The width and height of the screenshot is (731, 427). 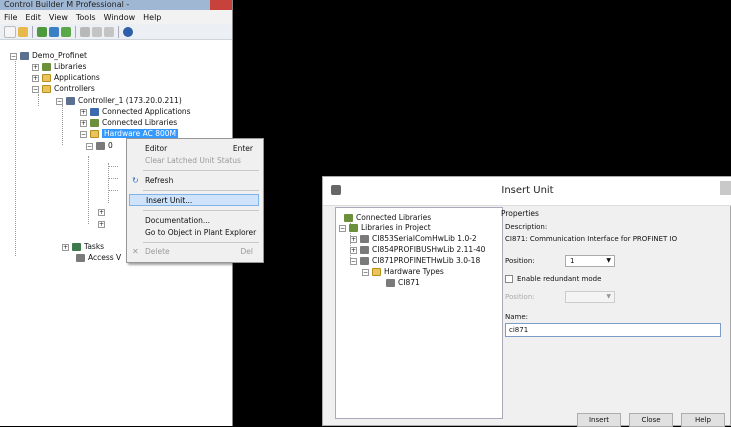 What do you see at coordinates (23, 31) in the screenshot?
I see `open-icon` at bounding box center [23, 31].